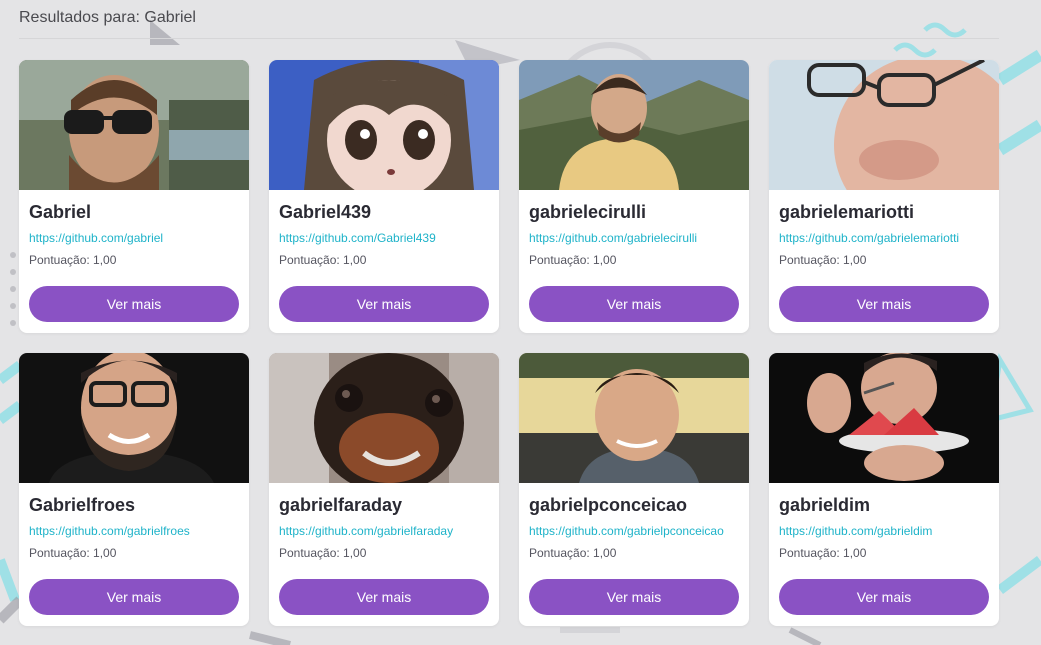 The width and height of the screenshot is (1041, 645). What do you see at coordinates (134, 531) in the screenshot?
I see `github-link: https://github.com/gabrielfroes` at bounding box center [134, 531].